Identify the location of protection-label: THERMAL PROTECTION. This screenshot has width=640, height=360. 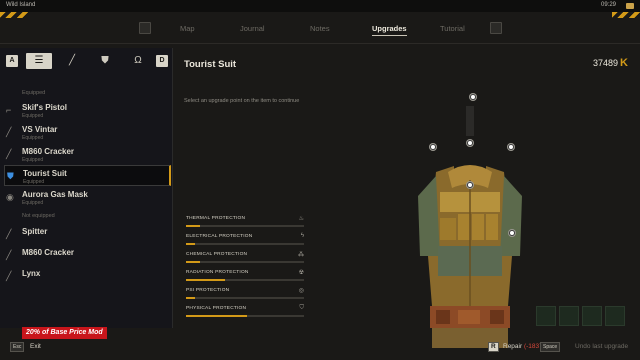
(216, 218).